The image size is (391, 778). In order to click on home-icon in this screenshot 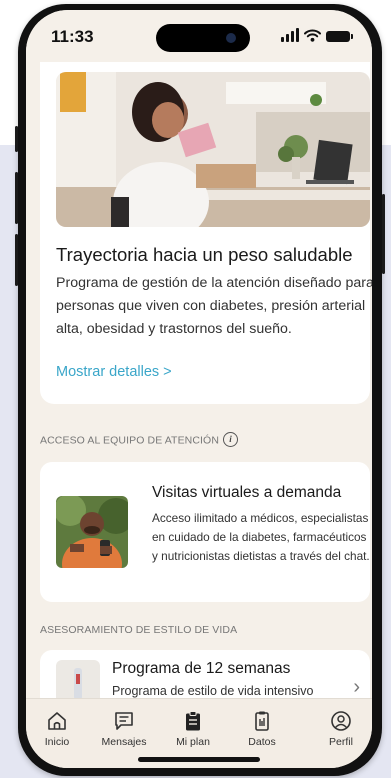, I will do `click(57, 721)`.